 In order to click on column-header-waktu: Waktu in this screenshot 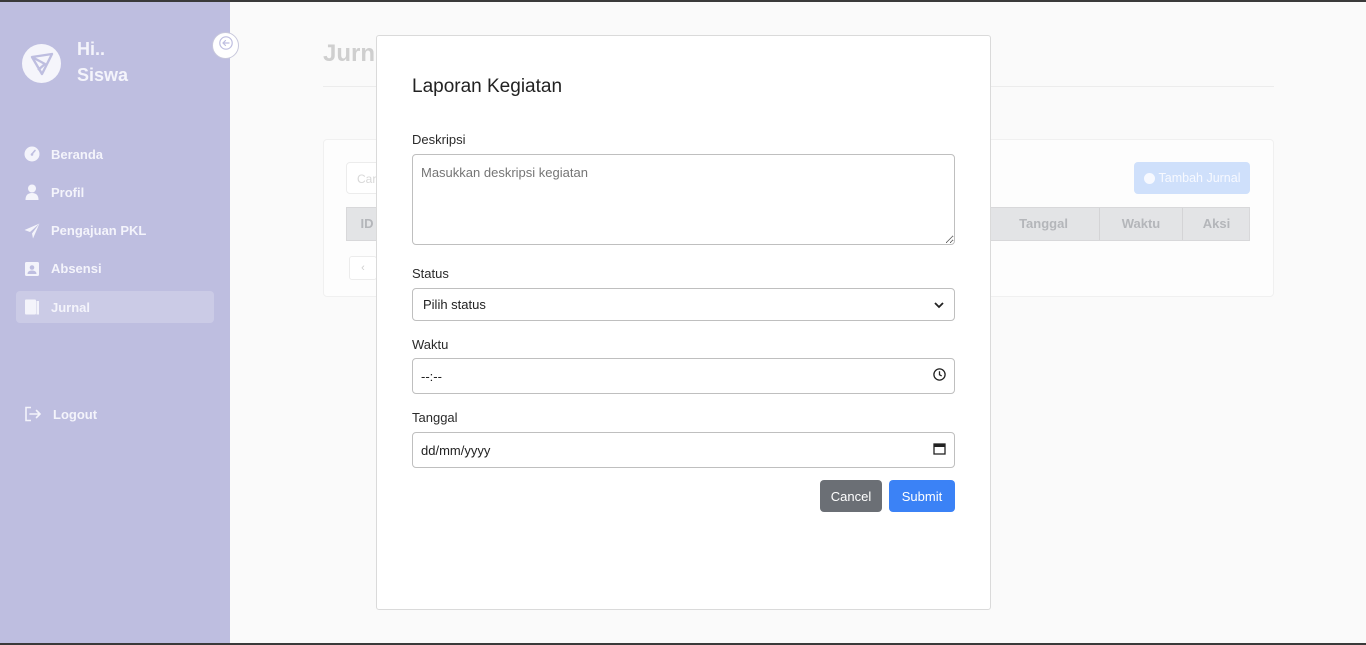, I will do `click(1140, 224)`.